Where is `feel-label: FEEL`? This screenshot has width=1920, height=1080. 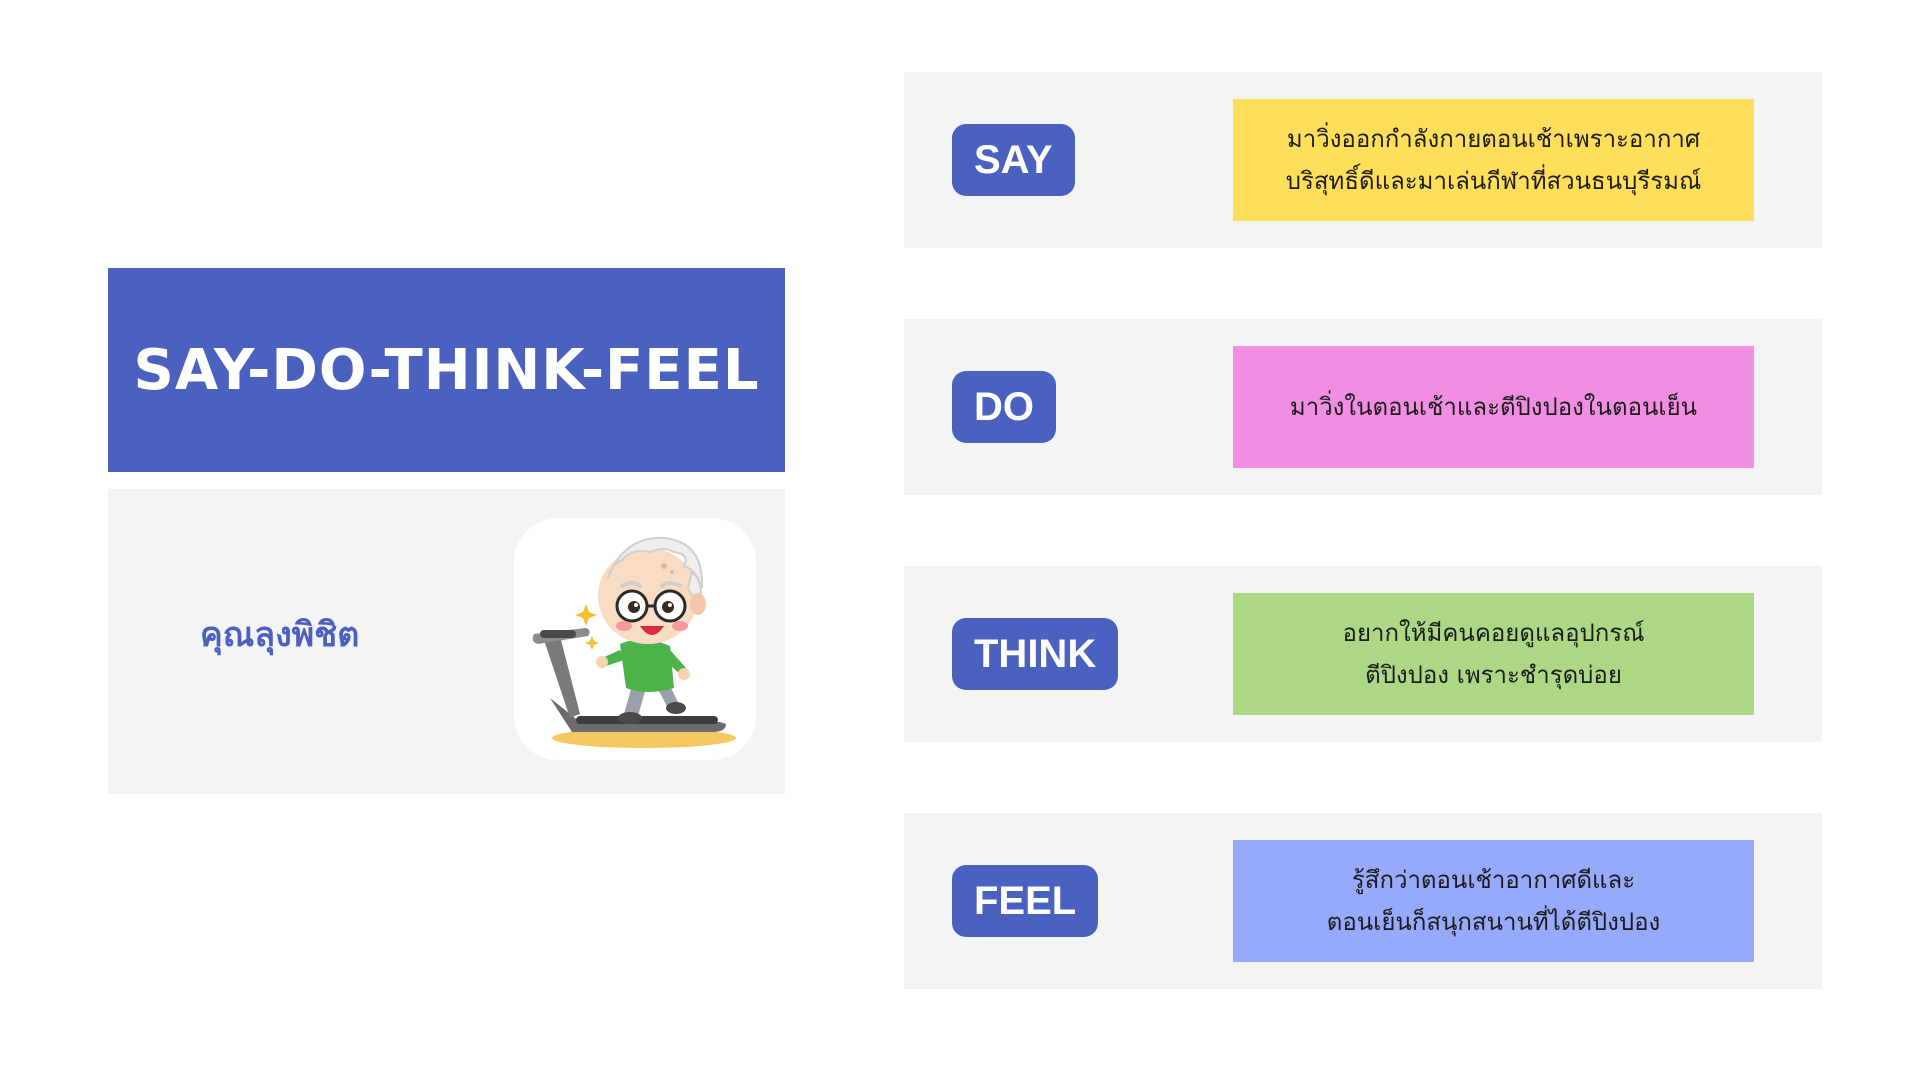
feel-label: FEEL is located at coordinates (1025, 901).